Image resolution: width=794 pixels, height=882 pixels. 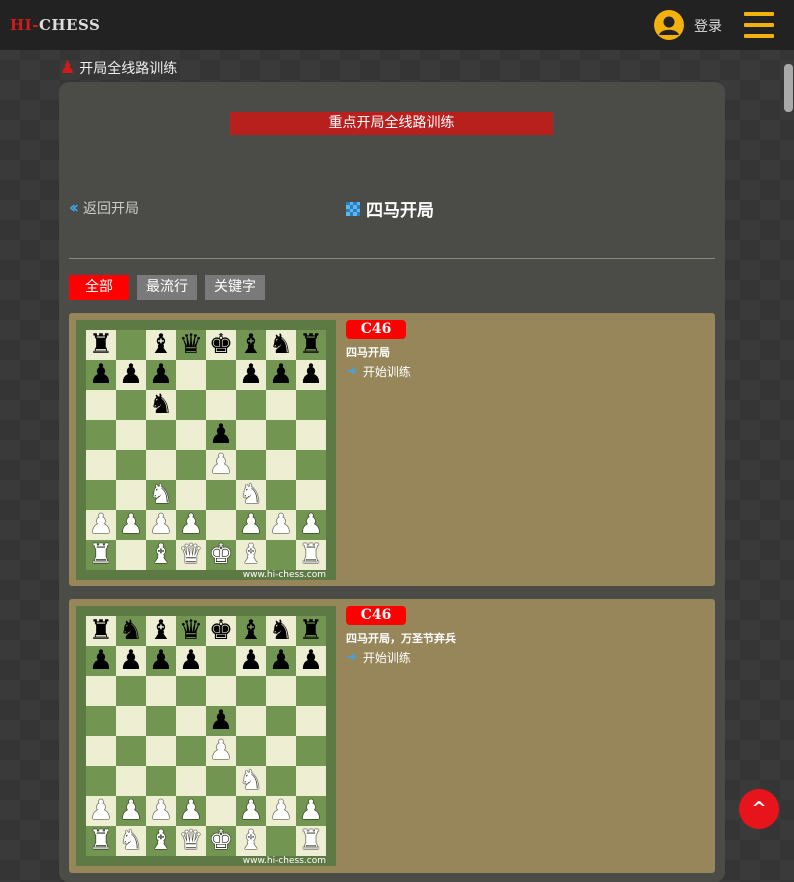 I want to click on board-square: ♛, so click(x=191, y=555).